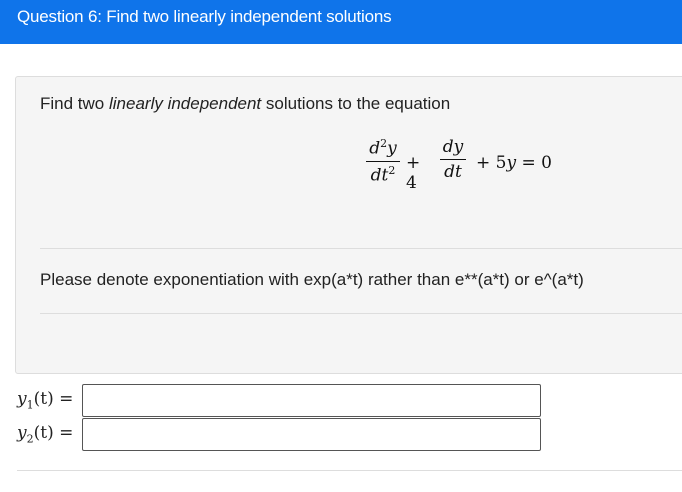 This screenshot has width=682, height=492. Describe the element at coordinates (185, 103) in the screenshot. I see `prompt-emphasis: linearly independent` at that location.